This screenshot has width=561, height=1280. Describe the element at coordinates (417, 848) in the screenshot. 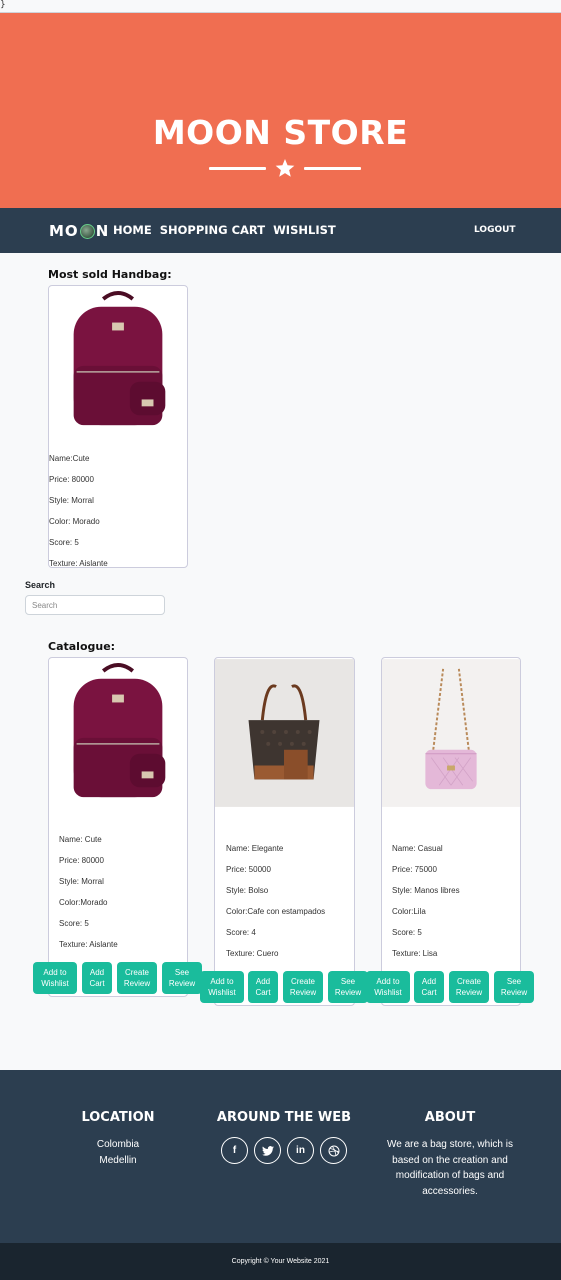

I see `product-name: Name: Casual` at that location.